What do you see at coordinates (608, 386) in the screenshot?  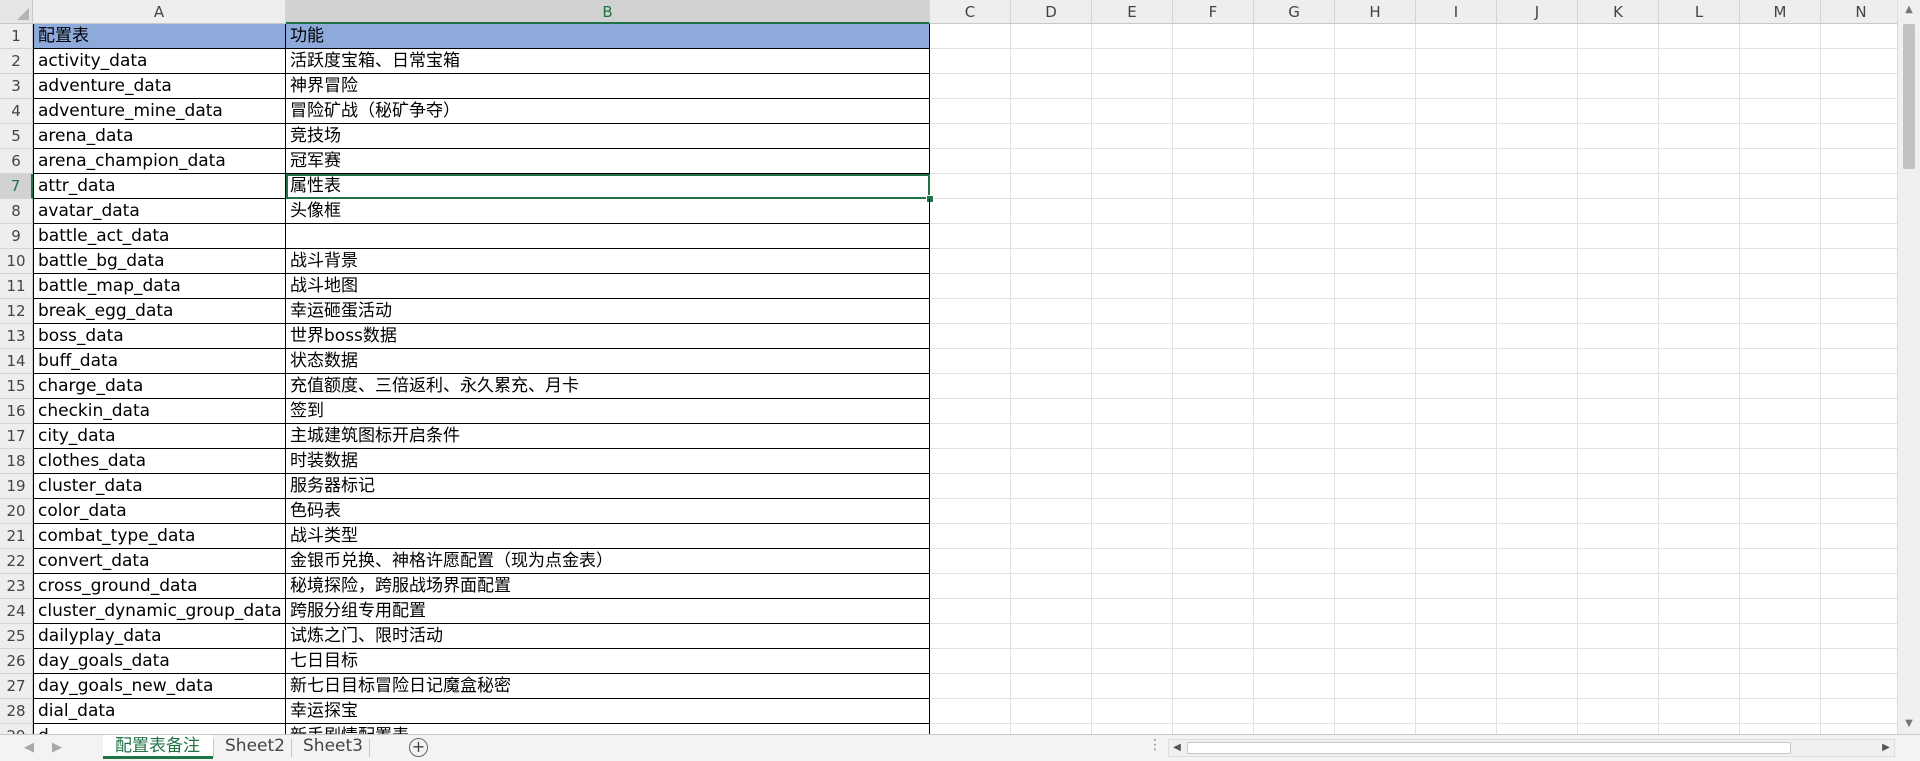 I see `cell-function-desc: 充值额度、三倍返利、永久累充、月卡` at bounding box center [608, 386].